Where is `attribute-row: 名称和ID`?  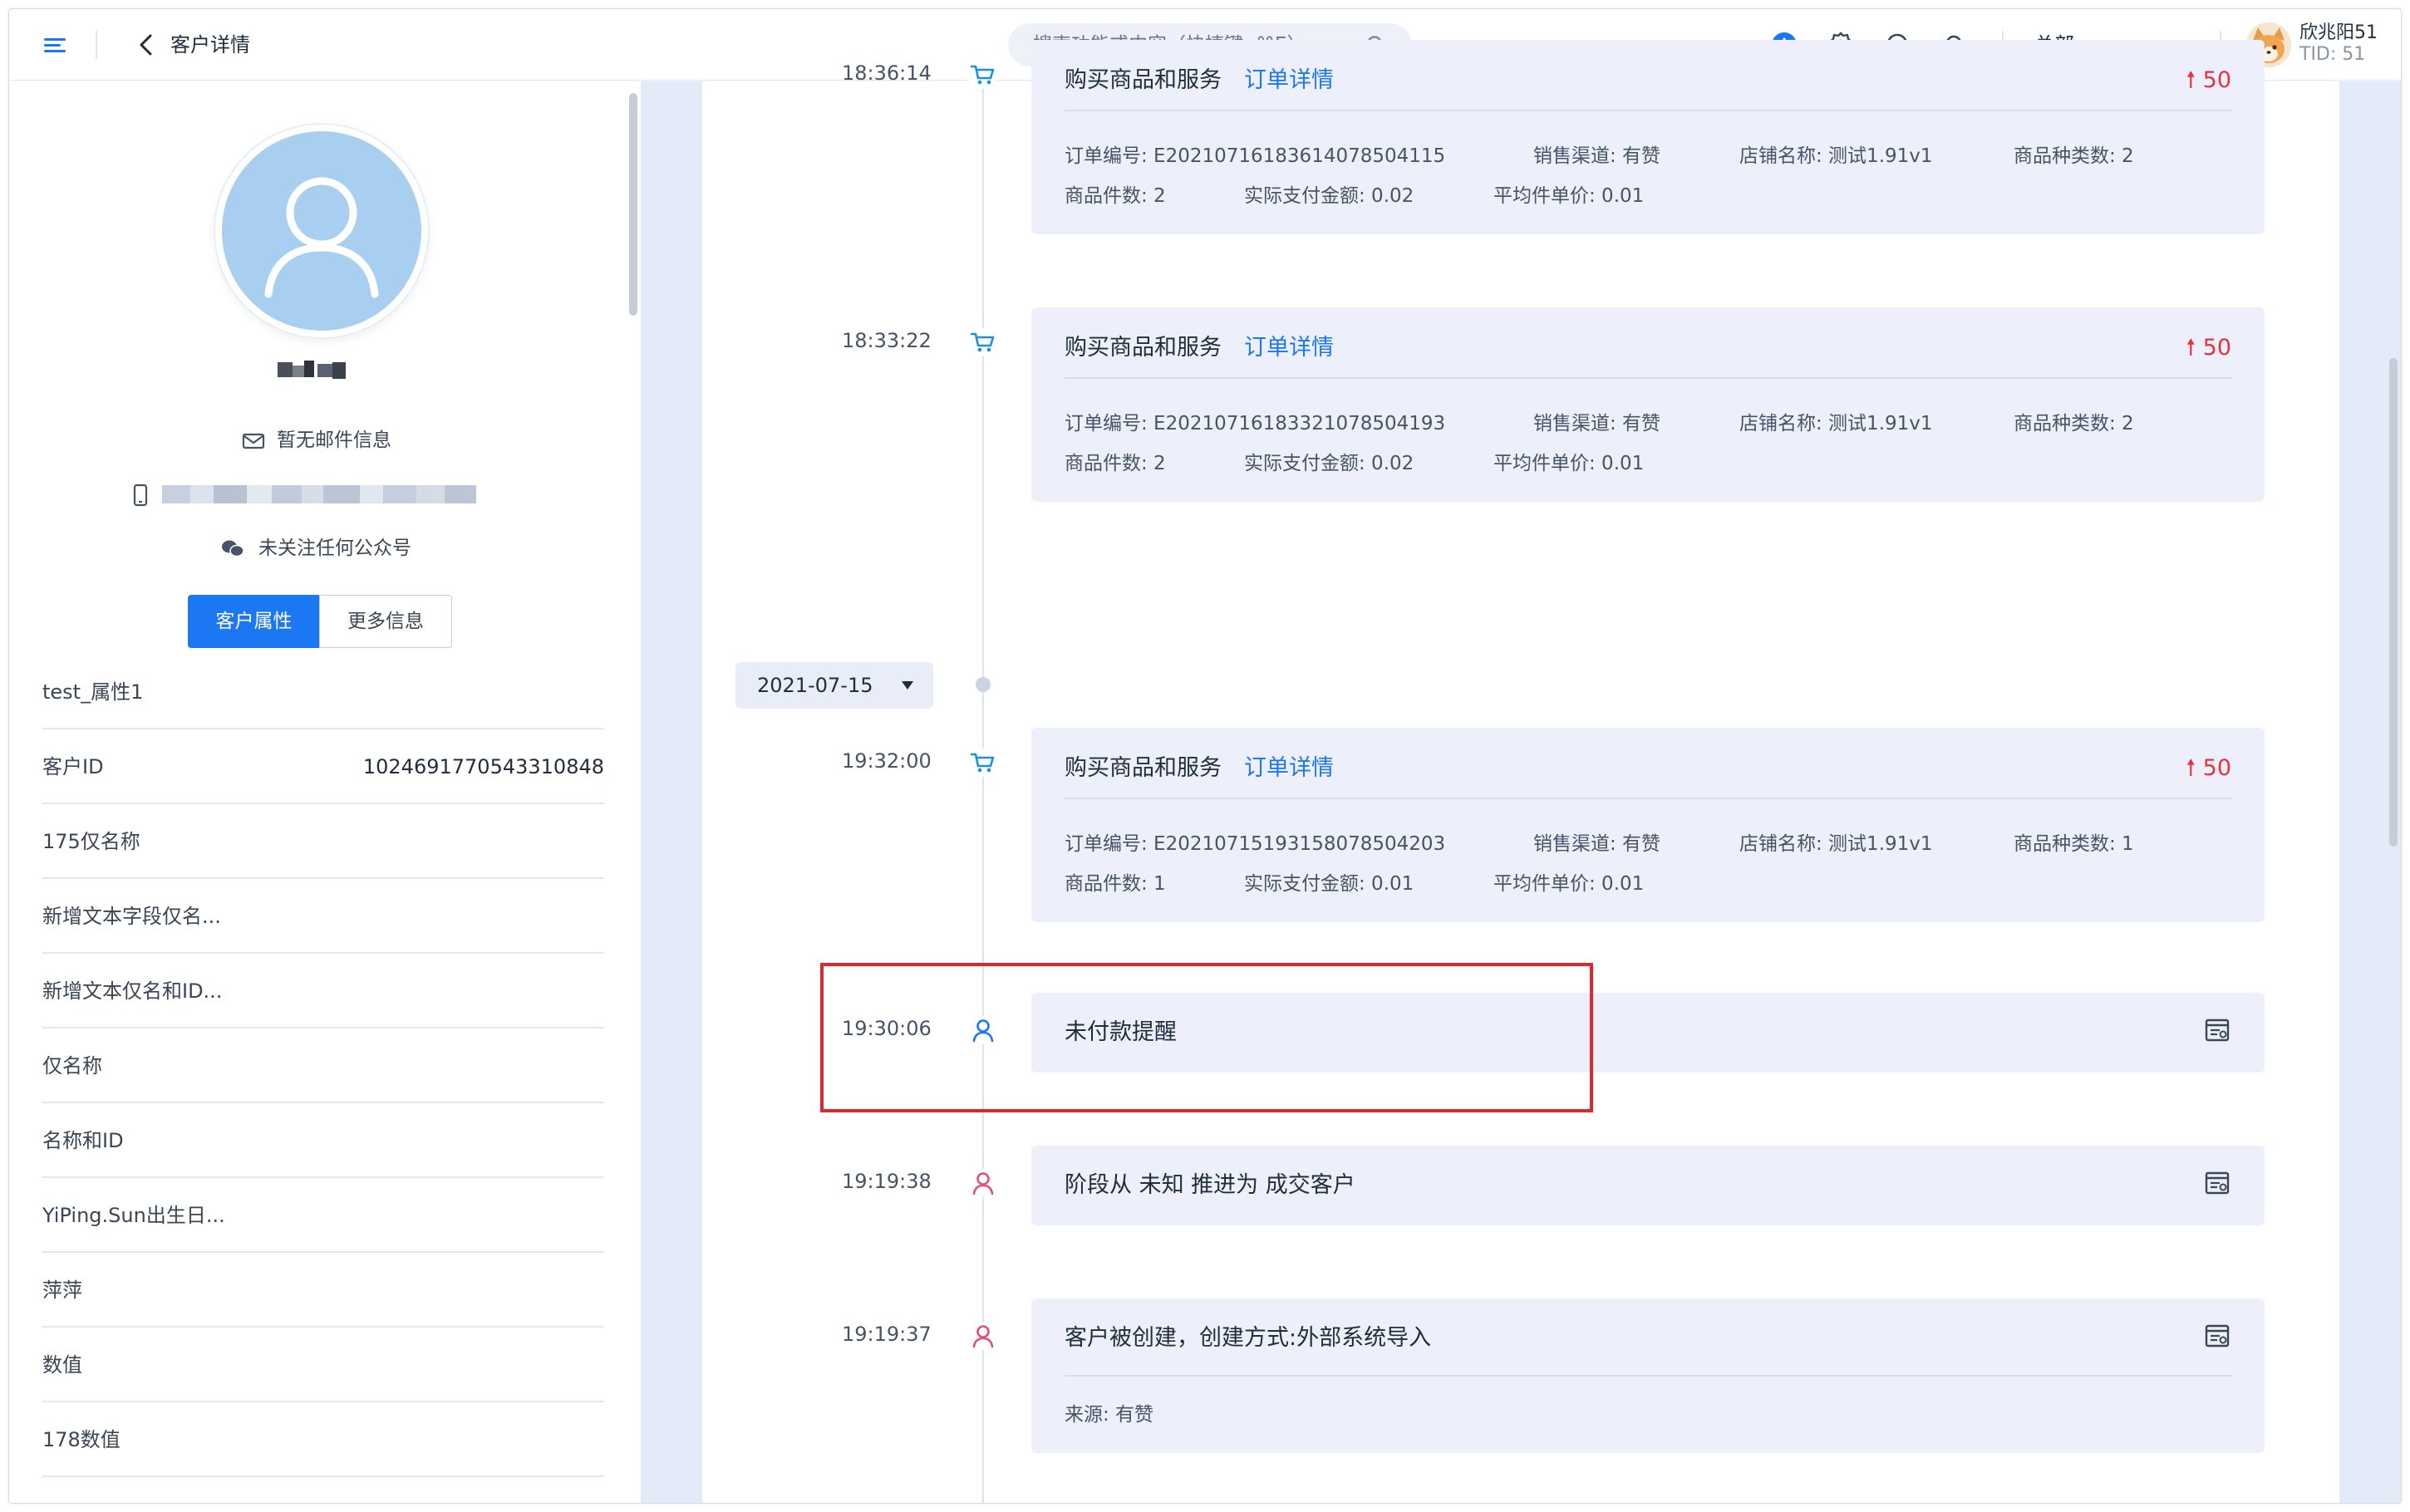
attribute-row: 名称和ID is located at coordinates (323, 1140).